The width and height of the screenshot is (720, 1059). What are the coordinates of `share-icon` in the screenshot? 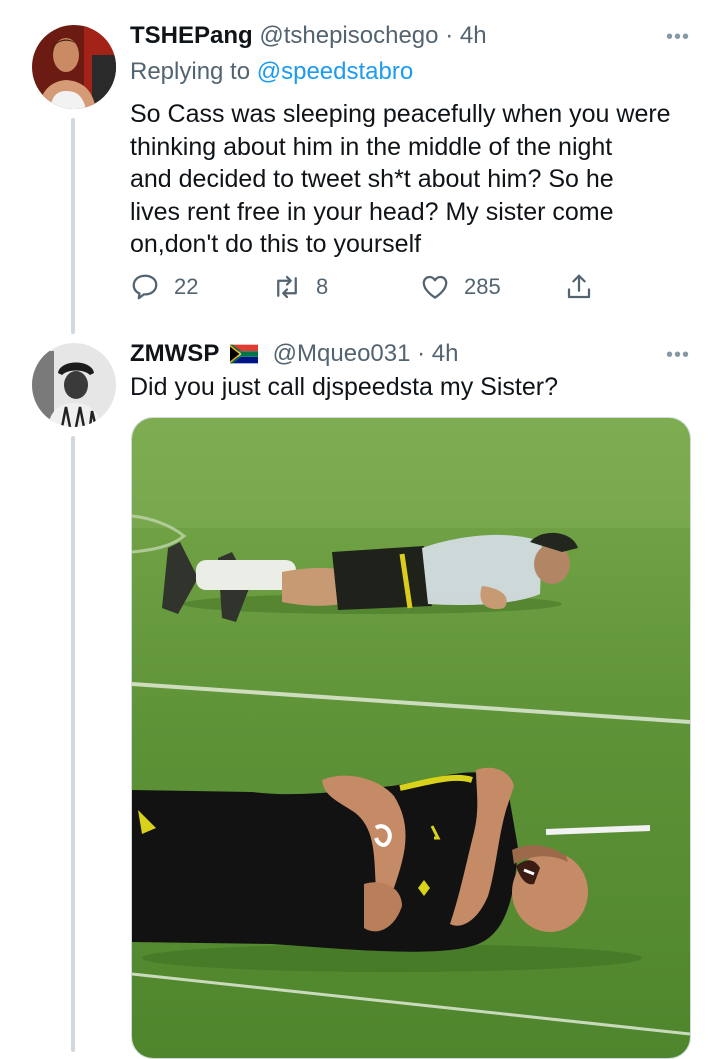 It's located at (579, 286).